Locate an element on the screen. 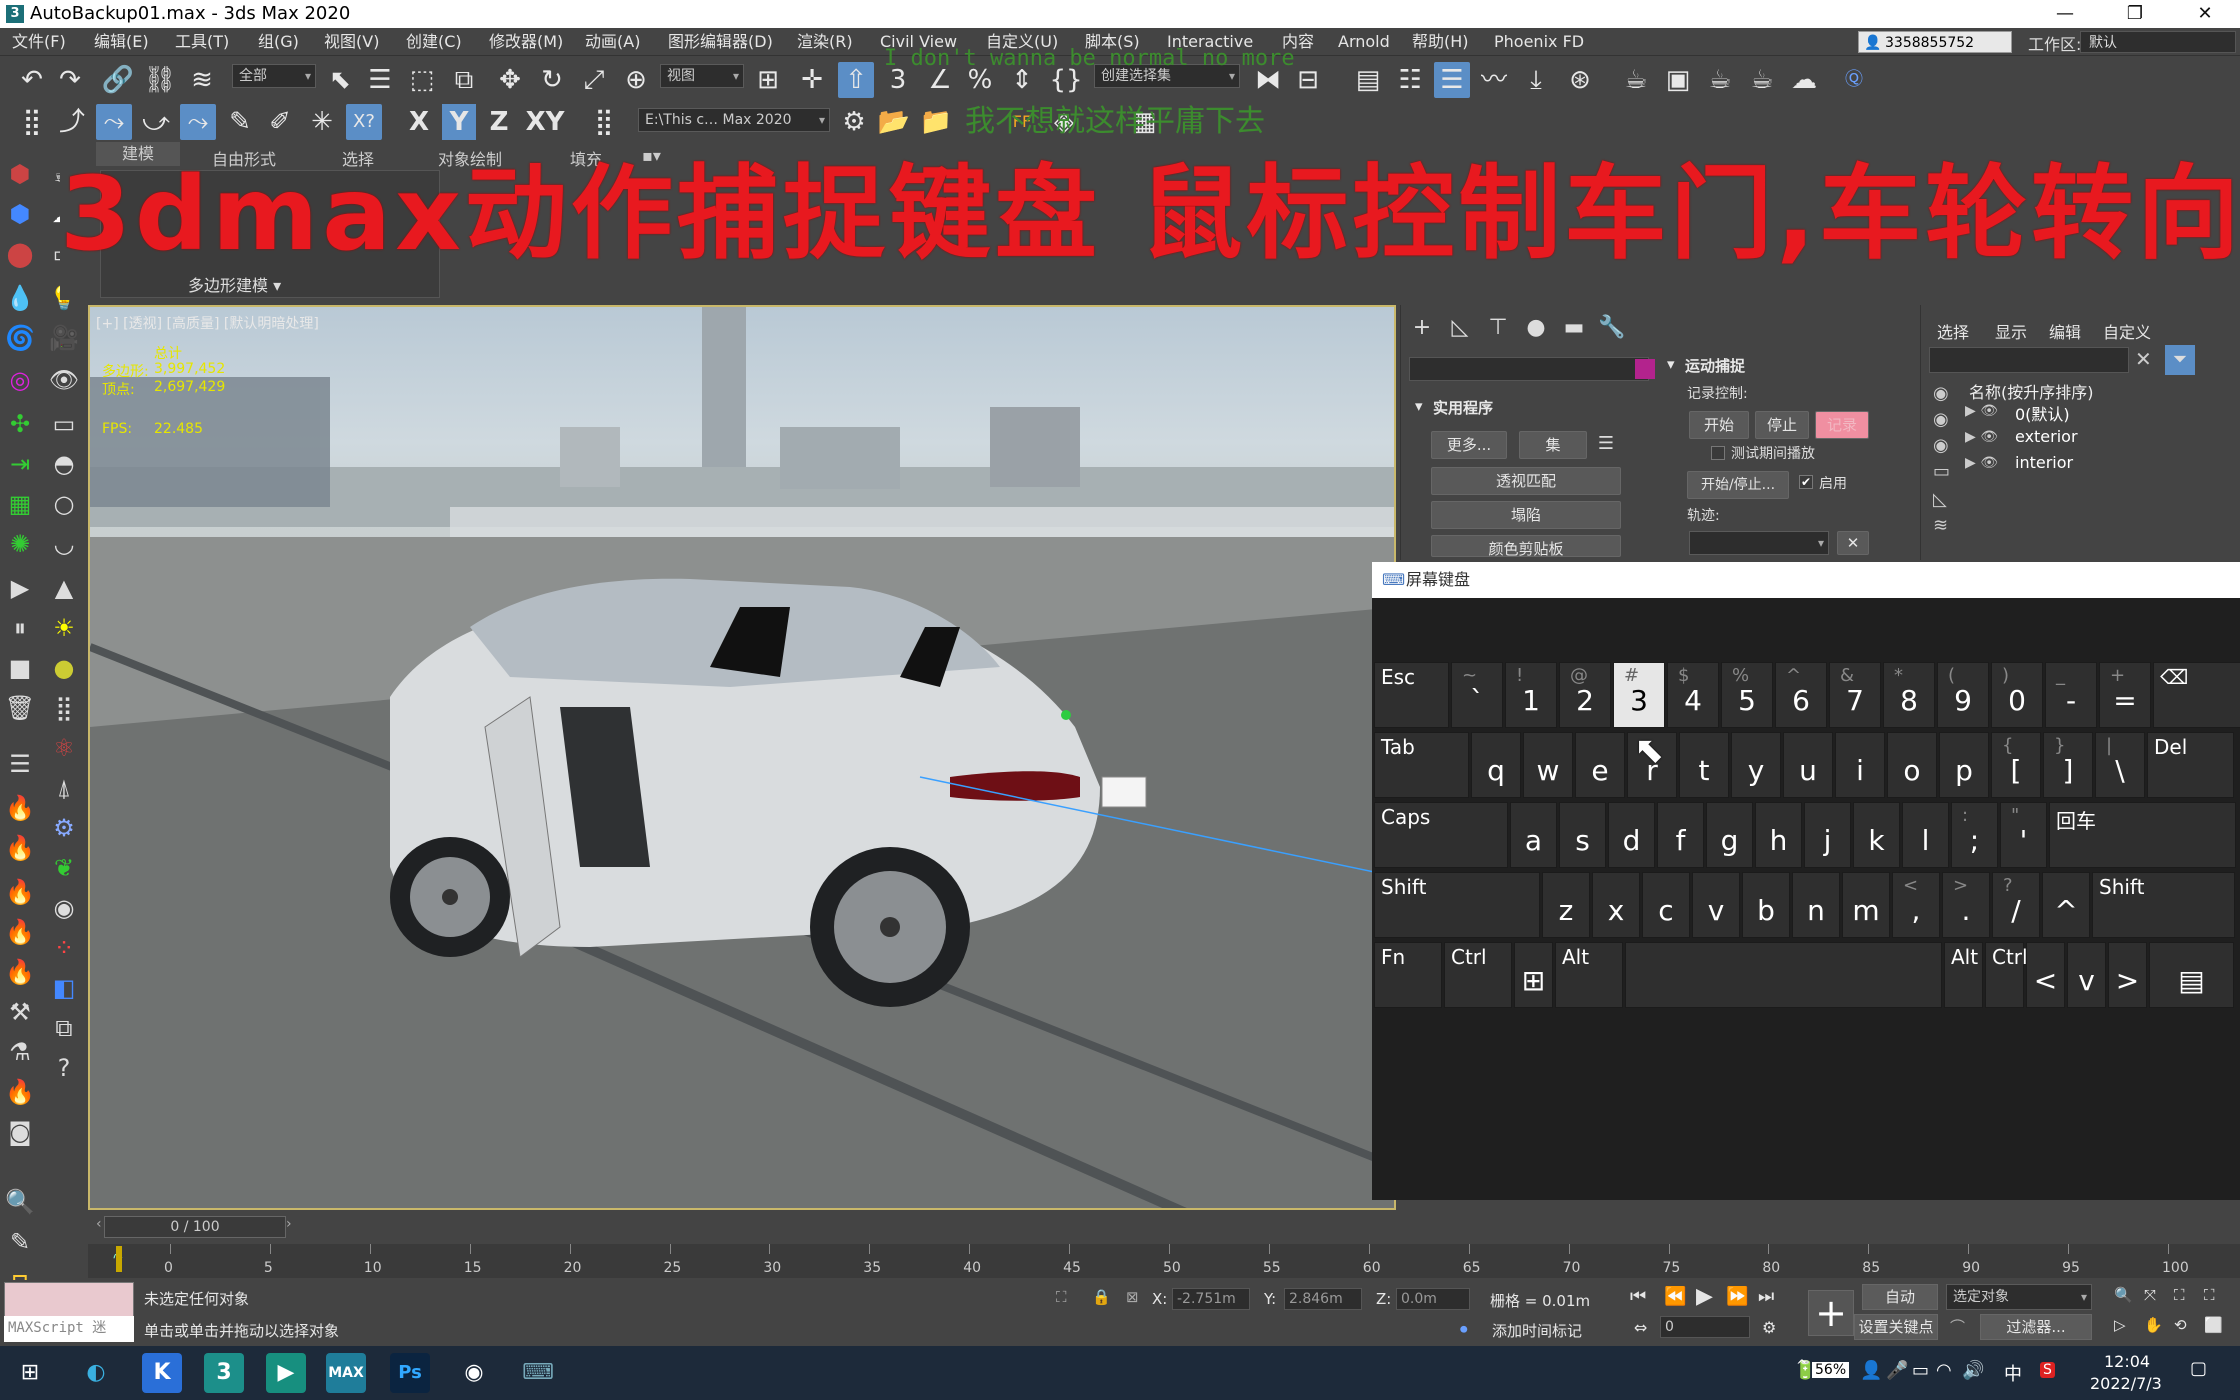 The image size is (2240, 1400). molecule-icon: ⚛ is located at coordinates (64, 748).